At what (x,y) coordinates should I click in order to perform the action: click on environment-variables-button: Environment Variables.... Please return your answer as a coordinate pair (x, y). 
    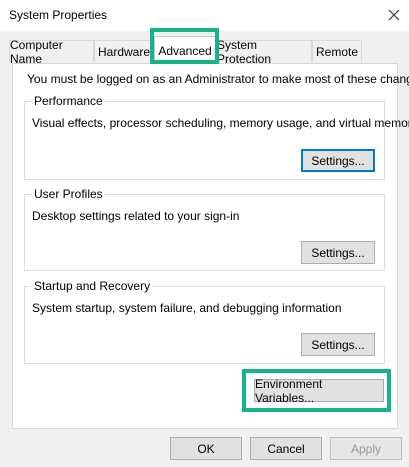
    Looking at the image, I should click on (319, 391).